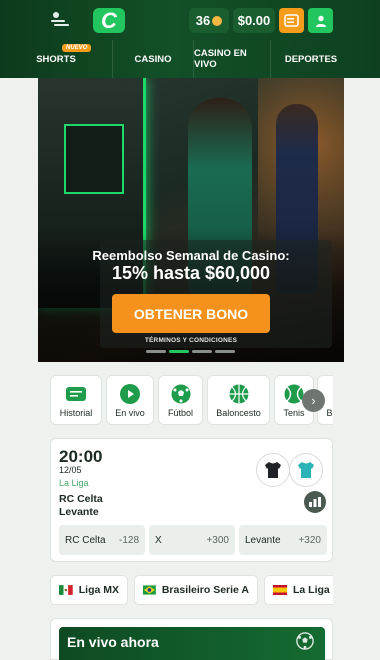  Describe the element at coordinates (77, 48) in the screenshot. I see `new-badge: NUEVO` at that location.